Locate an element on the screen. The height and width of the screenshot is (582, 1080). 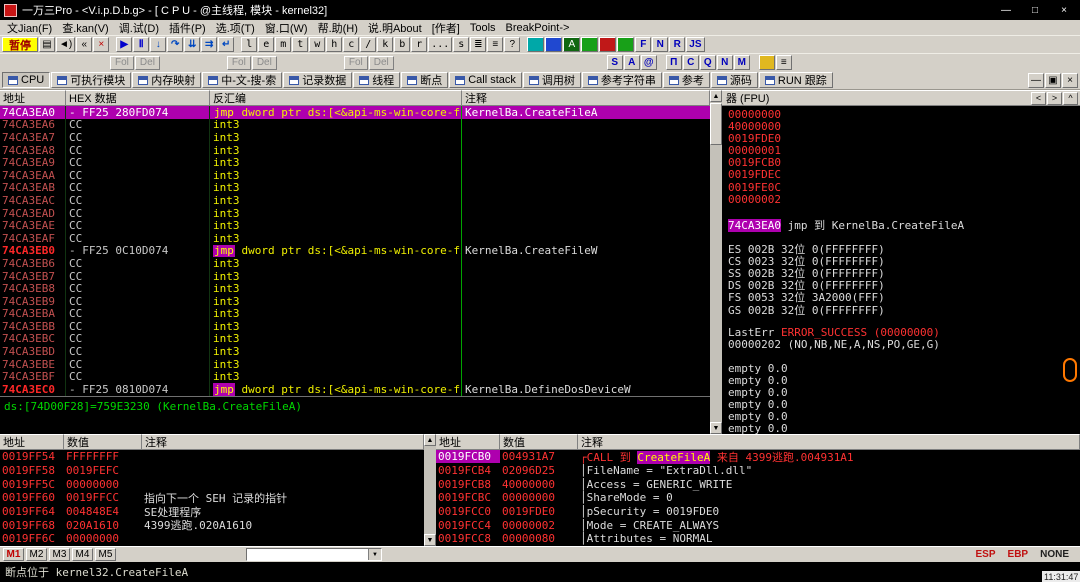
registers-scroll-button: ^ is located at coordinates (1070, 98).